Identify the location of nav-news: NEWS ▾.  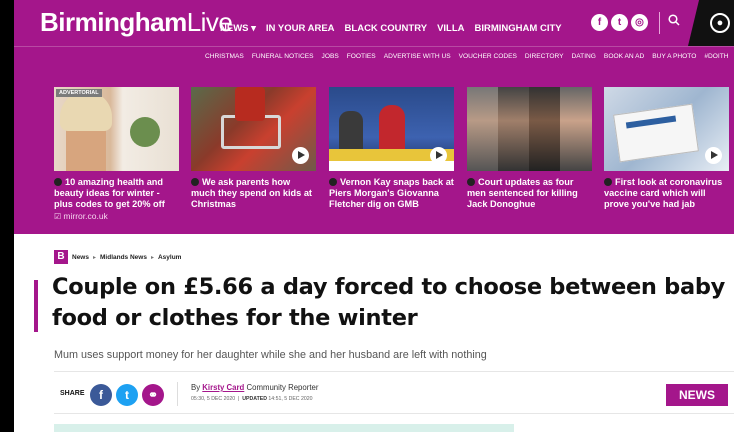
(238, 28).